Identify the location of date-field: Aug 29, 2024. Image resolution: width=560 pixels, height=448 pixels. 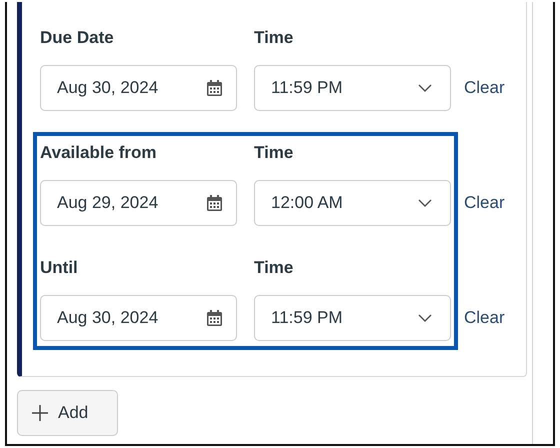
(138, 203).